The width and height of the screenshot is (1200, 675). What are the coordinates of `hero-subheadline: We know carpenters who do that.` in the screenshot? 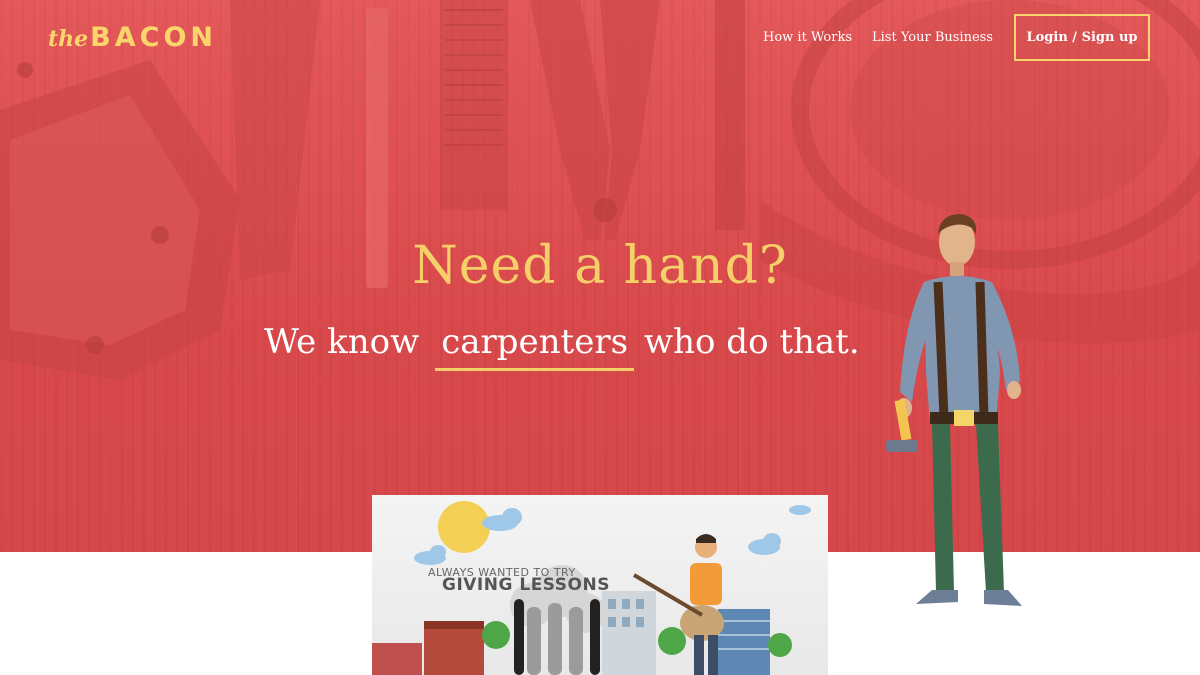 It's located at (562, 346).